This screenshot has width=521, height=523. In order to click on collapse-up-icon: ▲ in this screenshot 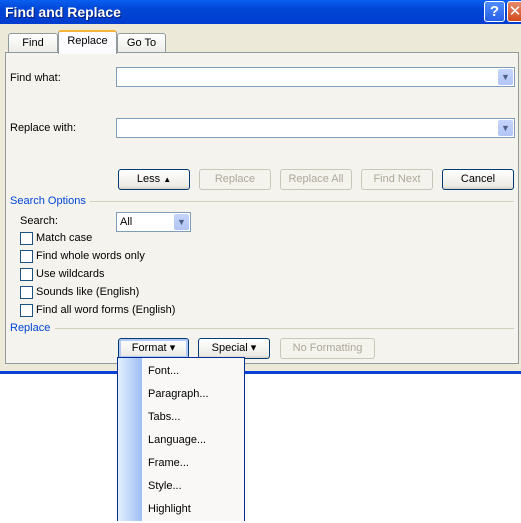, I will do `click(167, 179)`.